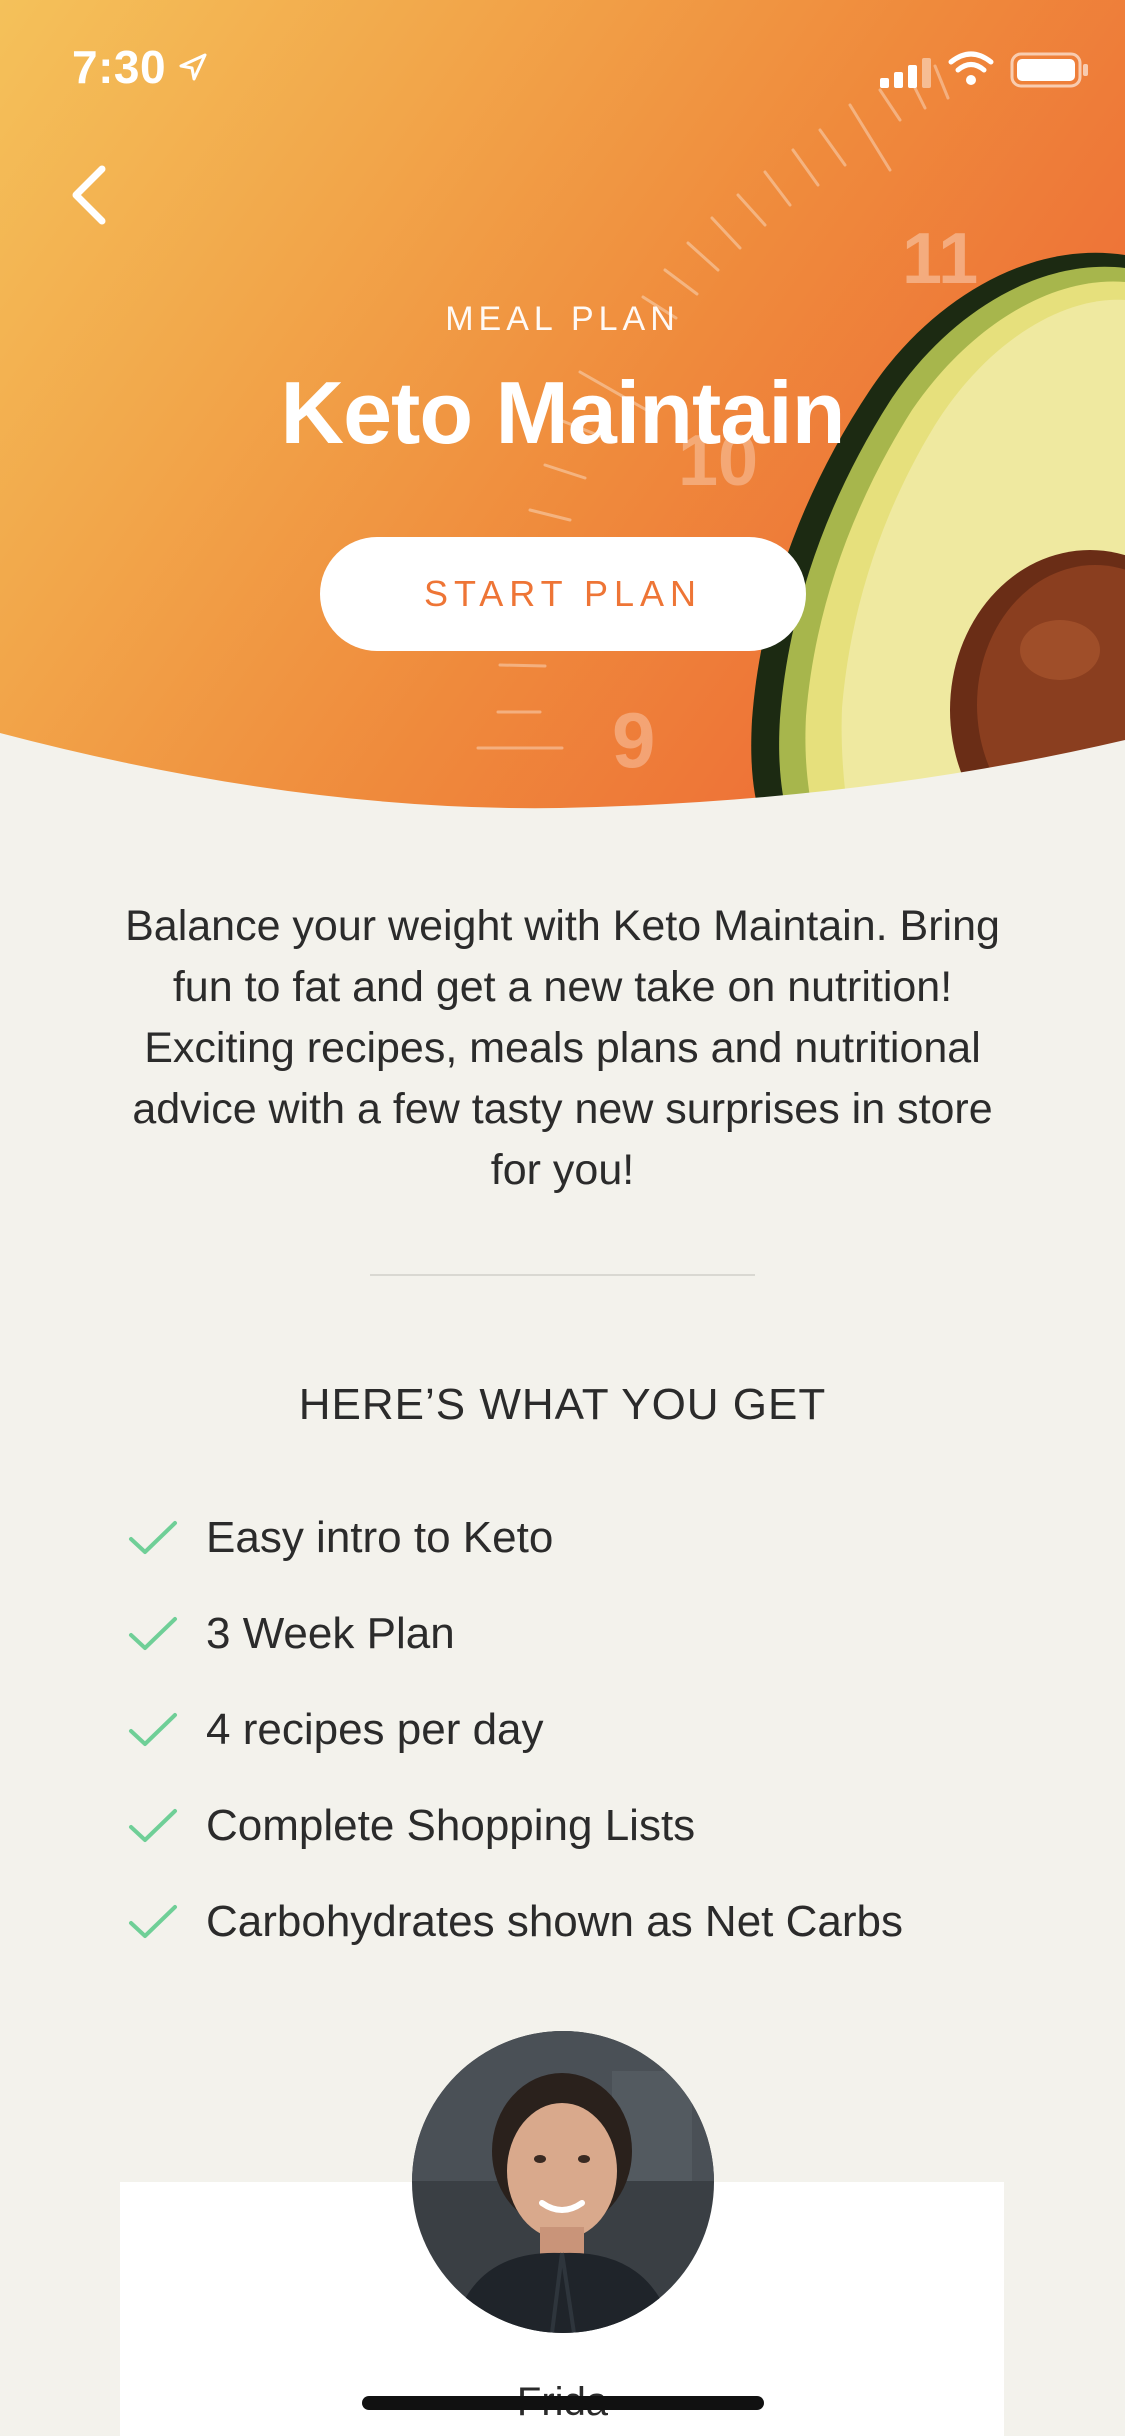  What do you see at coordinates (562, 1275) in the screenshot?
I see `divider` at bounding box center [562, 1275].